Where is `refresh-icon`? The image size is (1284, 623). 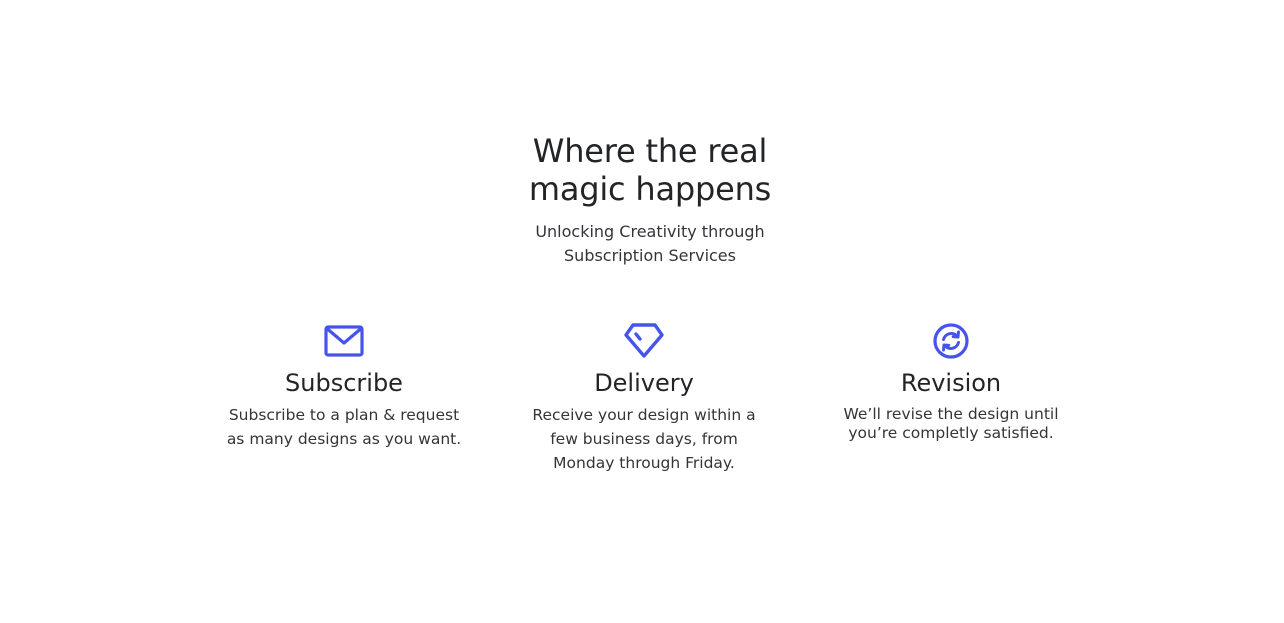 refresh-icon is located at coordinates (951, 341).